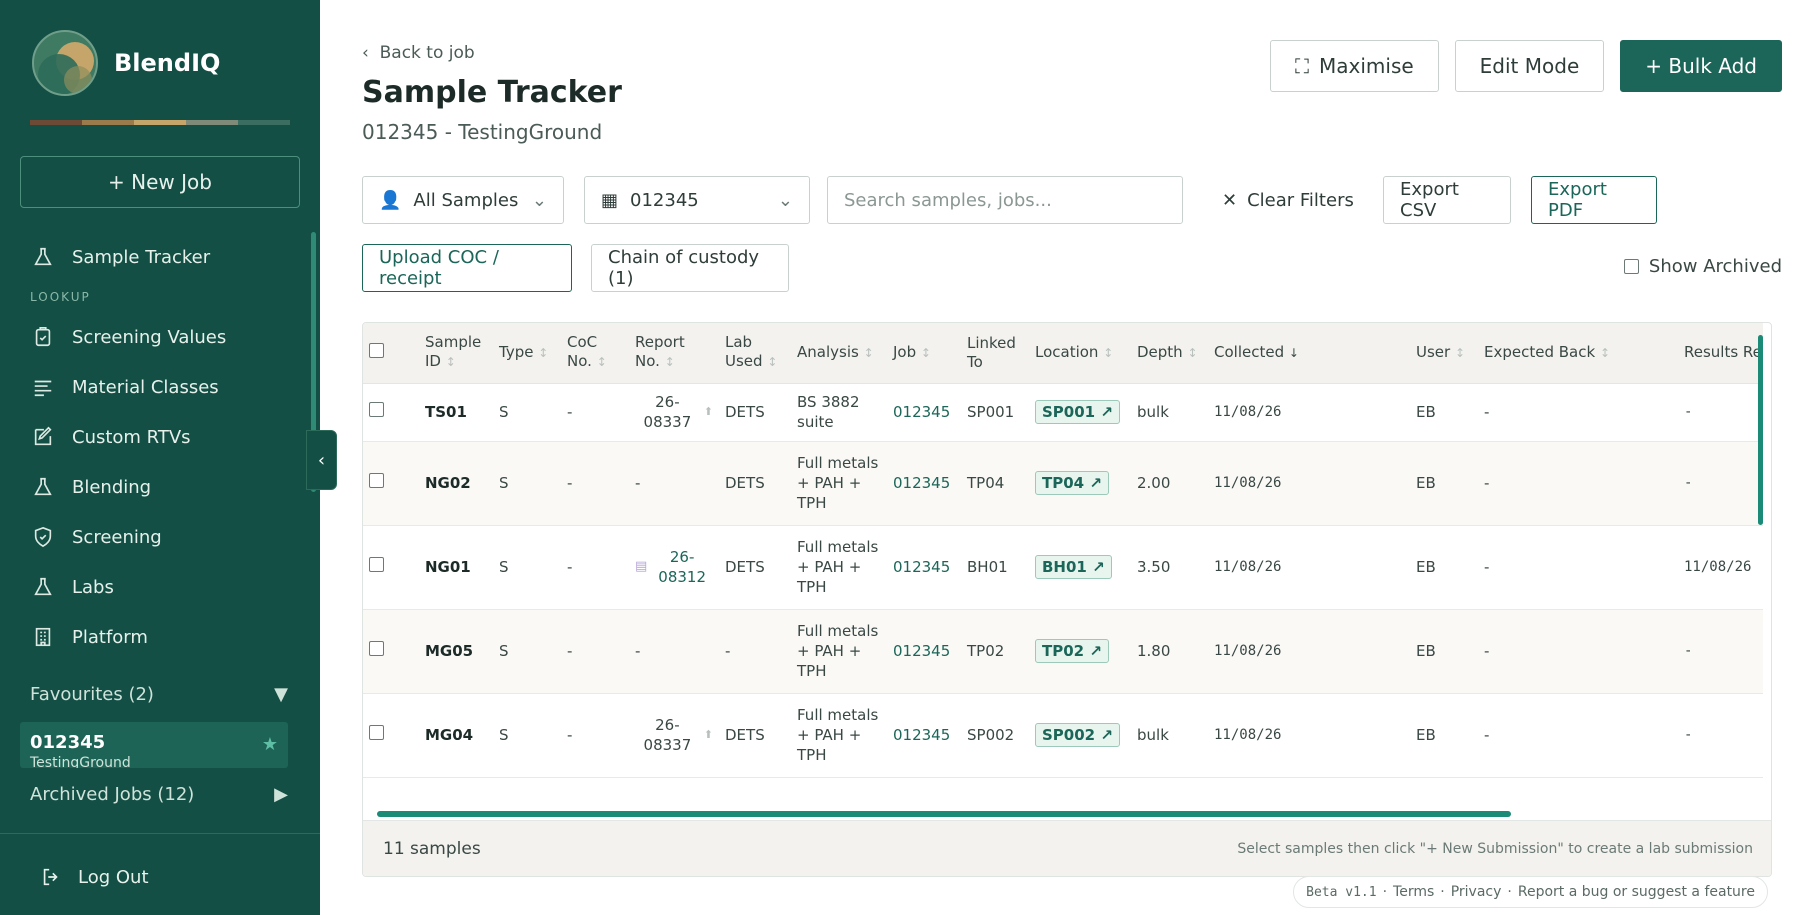 Image resolution: width=1803 pixels, height=915 pixels. I want to click on col-location: Location ↕, so click(1080, 353).